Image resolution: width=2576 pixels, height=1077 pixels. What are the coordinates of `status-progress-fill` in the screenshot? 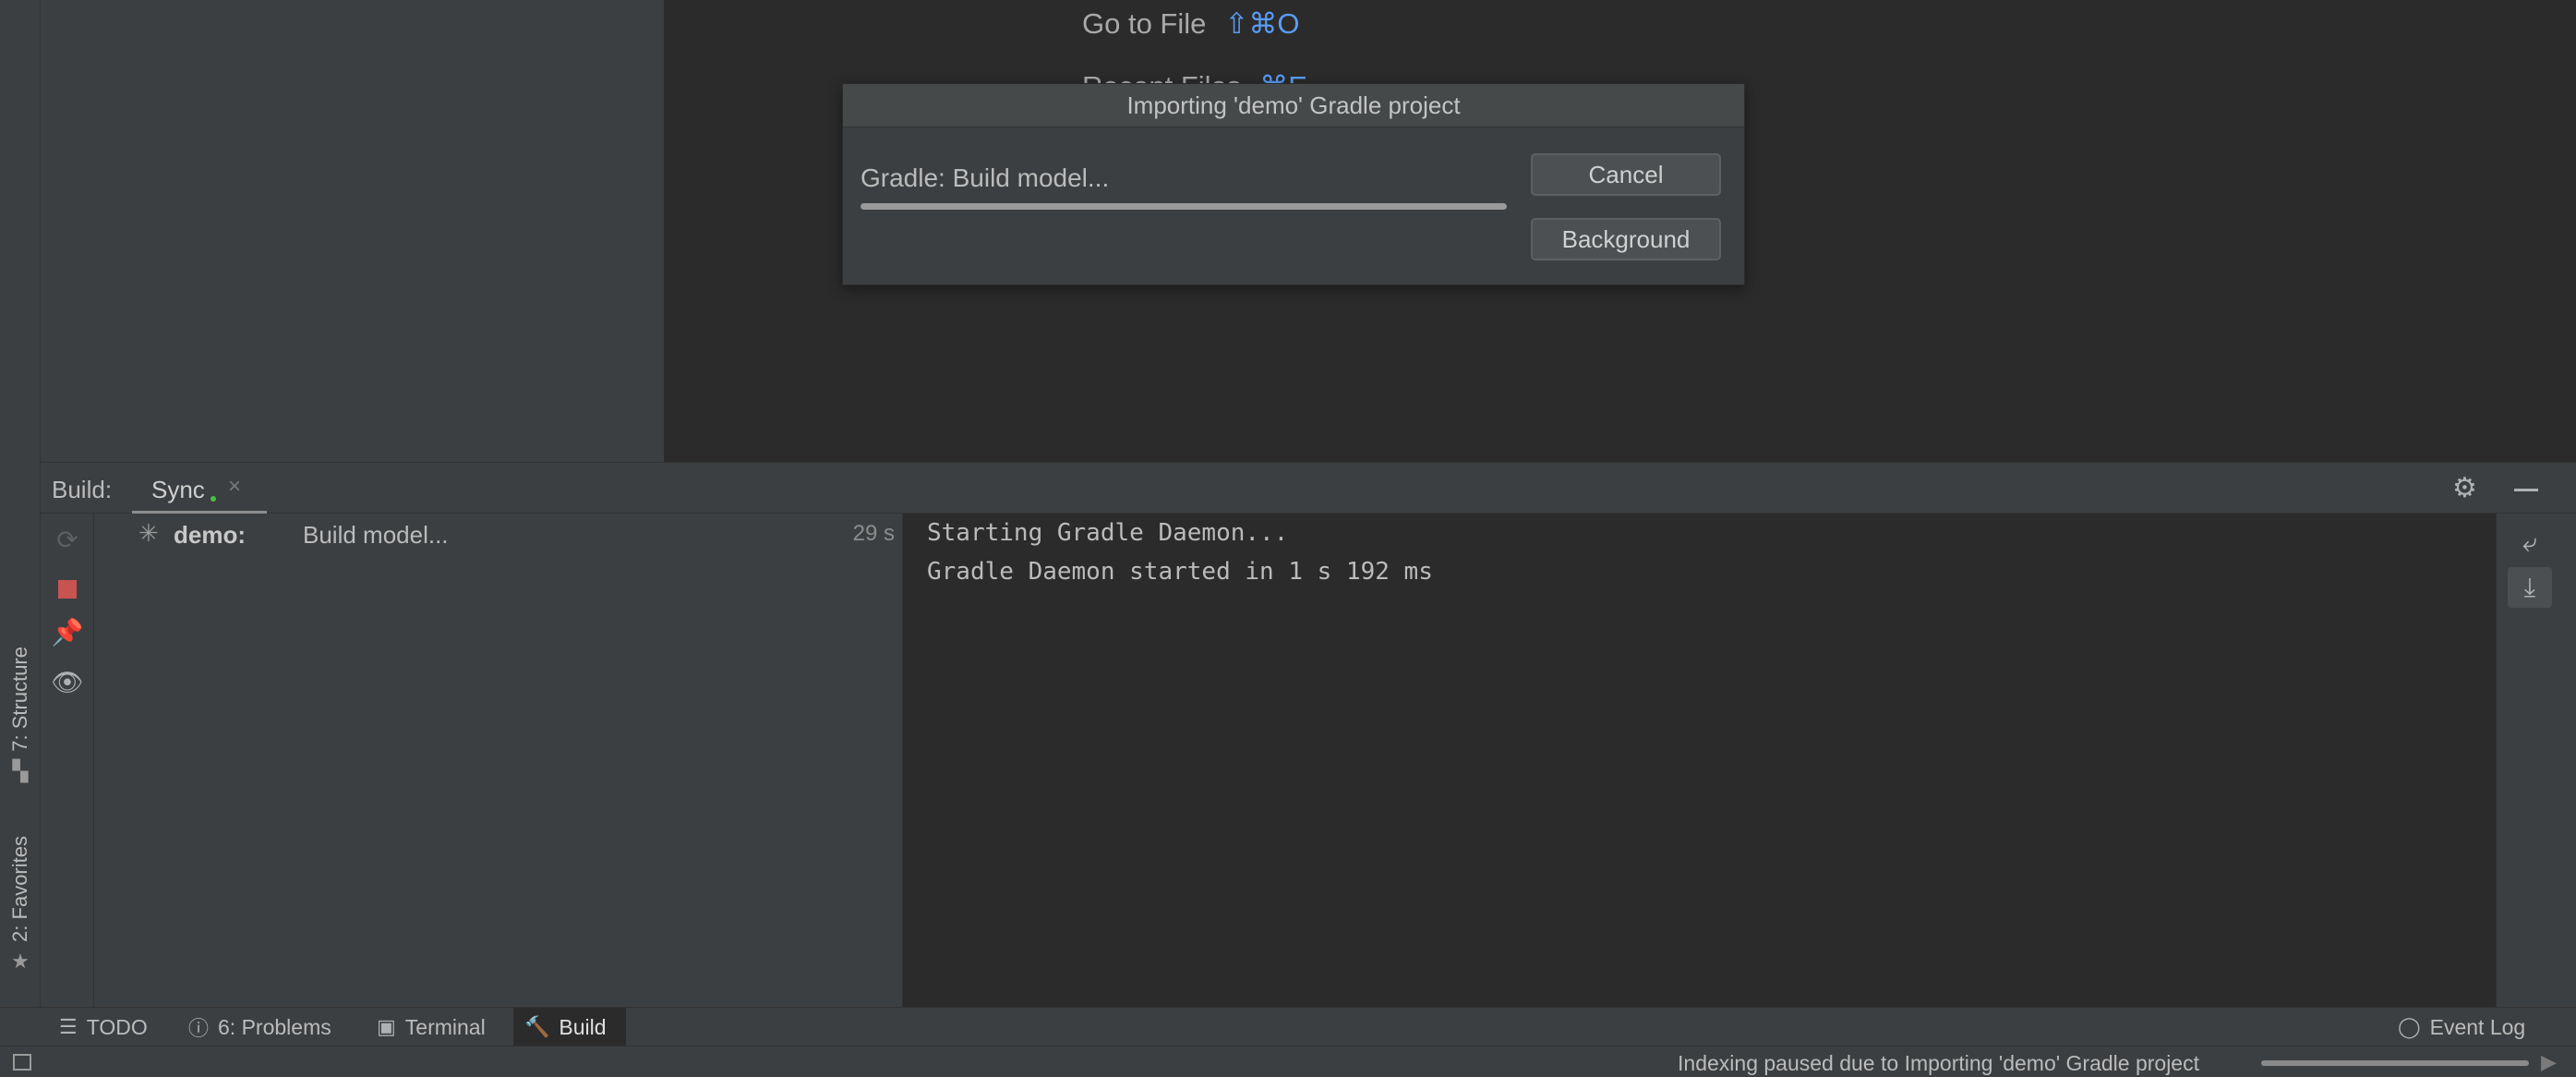 It's located at (2395, 1063).